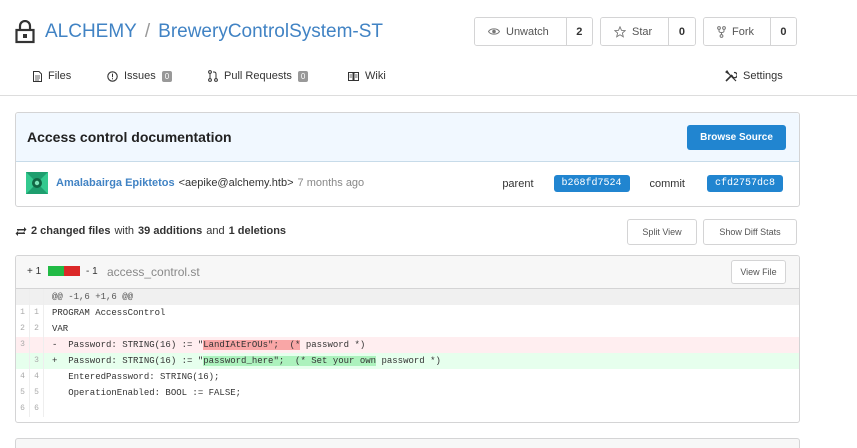  Describe the element at coordinates (21, 231) in the screenshot. I see `sync-icon` at that location.